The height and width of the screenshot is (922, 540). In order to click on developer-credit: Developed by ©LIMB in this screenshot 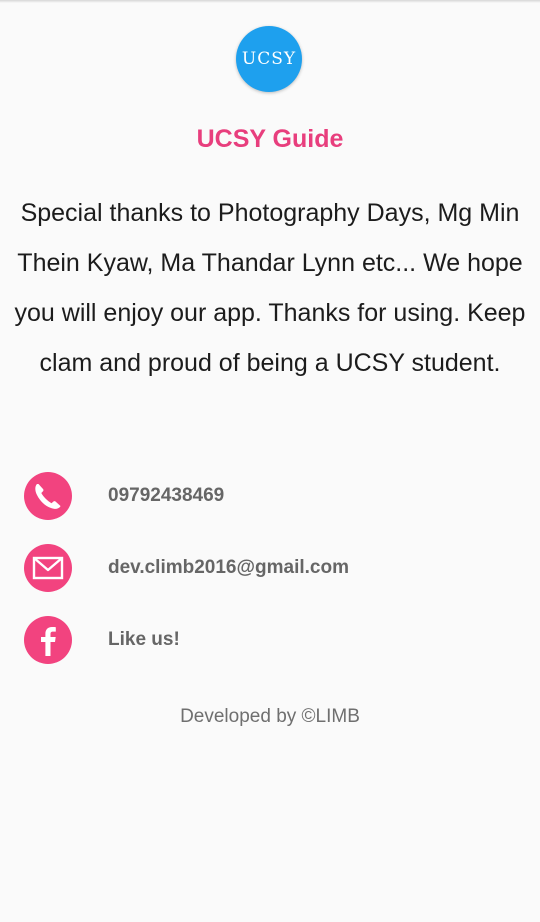, I will do `click(270, 716)`.